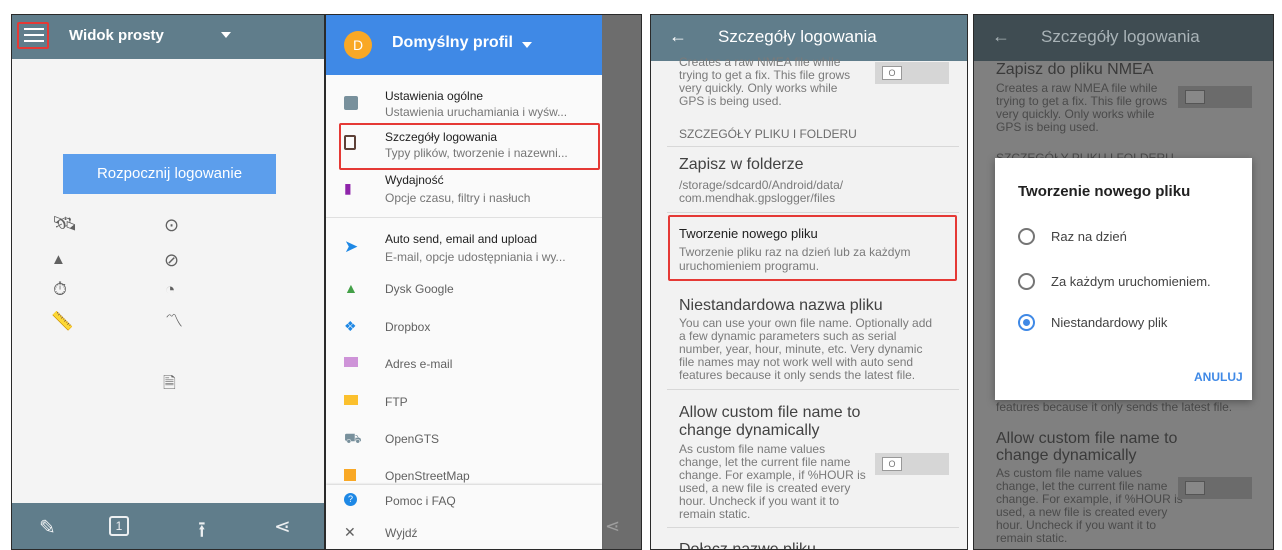 The image size is (1282, 550). What do you see at coordinates (912, 464) in the screenshot?
I see `dynamic-name-toggle: O` at bounding box center [912, 464].